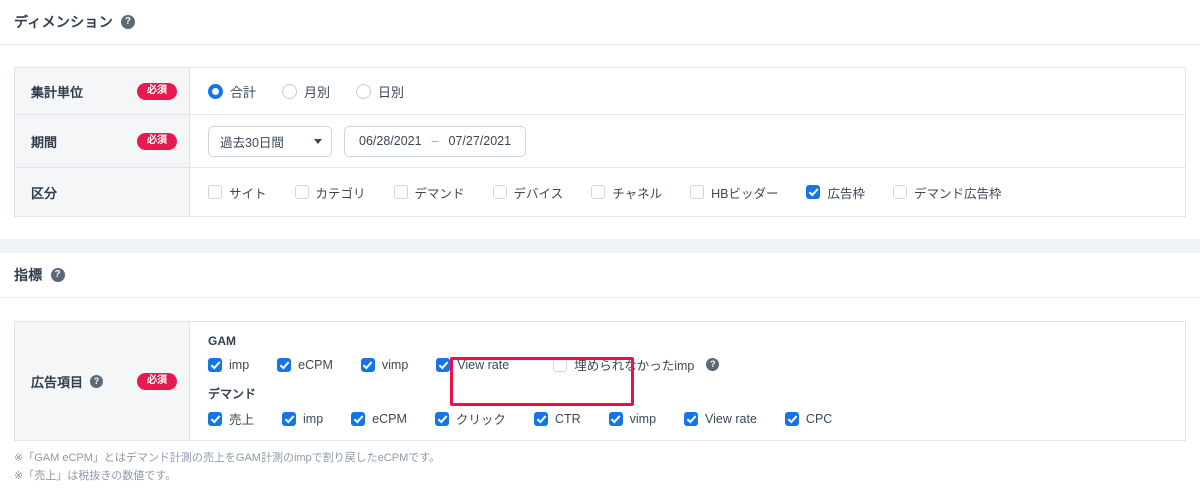  I want to click on checkbox-site: サイト, so click(237, 192).